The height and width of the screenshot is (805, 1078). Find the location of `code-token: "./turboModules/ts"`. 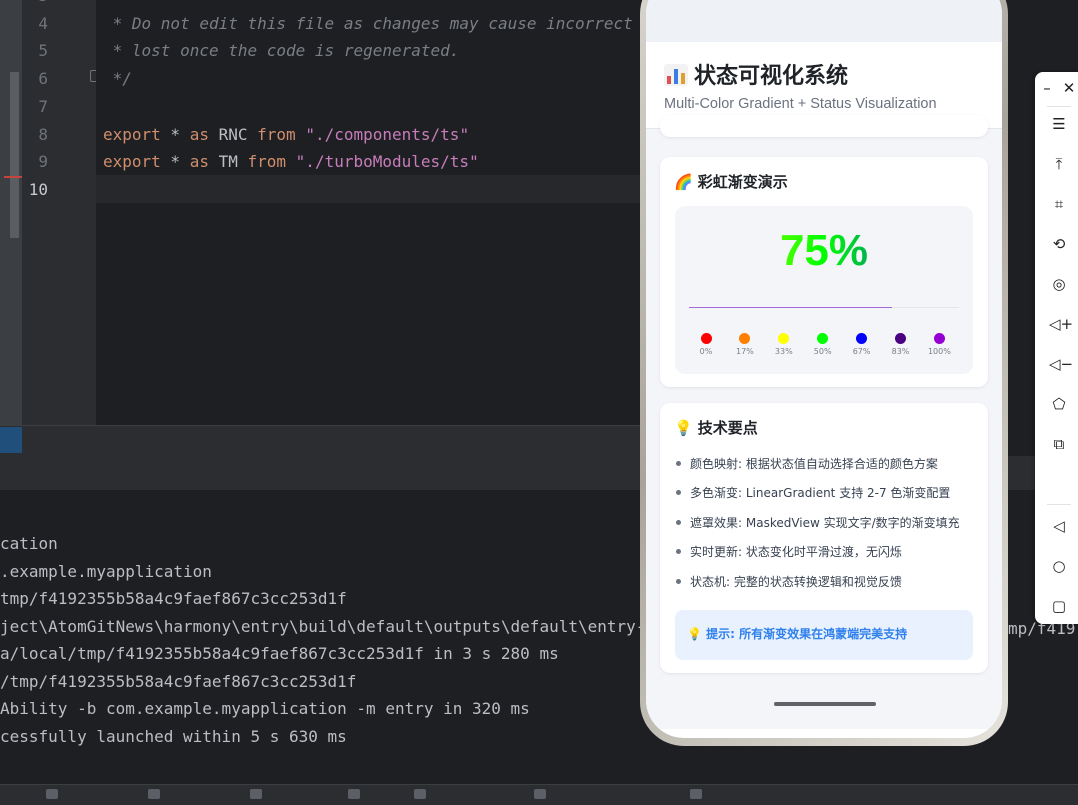

code-token: "./turboModules/ts" is located at coordinates (387, 162).